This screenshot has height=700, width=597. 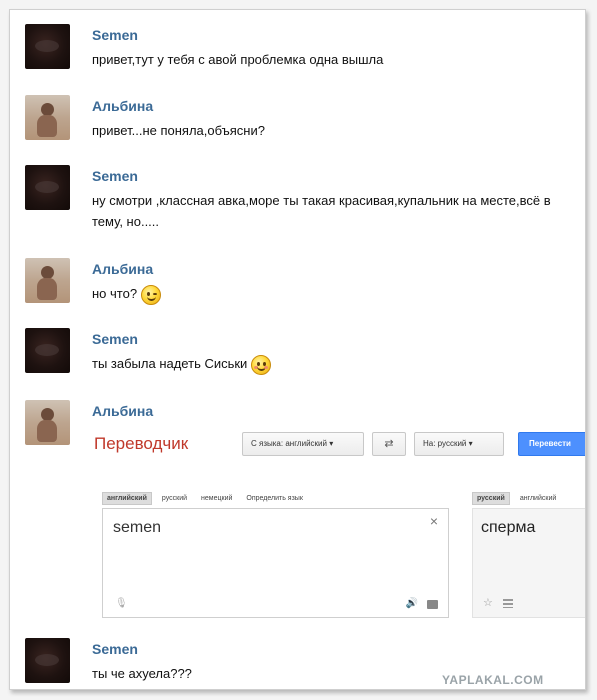 What do you see at coordinates (302, 120) in the screenshot?
I see `message-item: Альбина привет...не поняла,объясни?` at bounding box center [302, 120].